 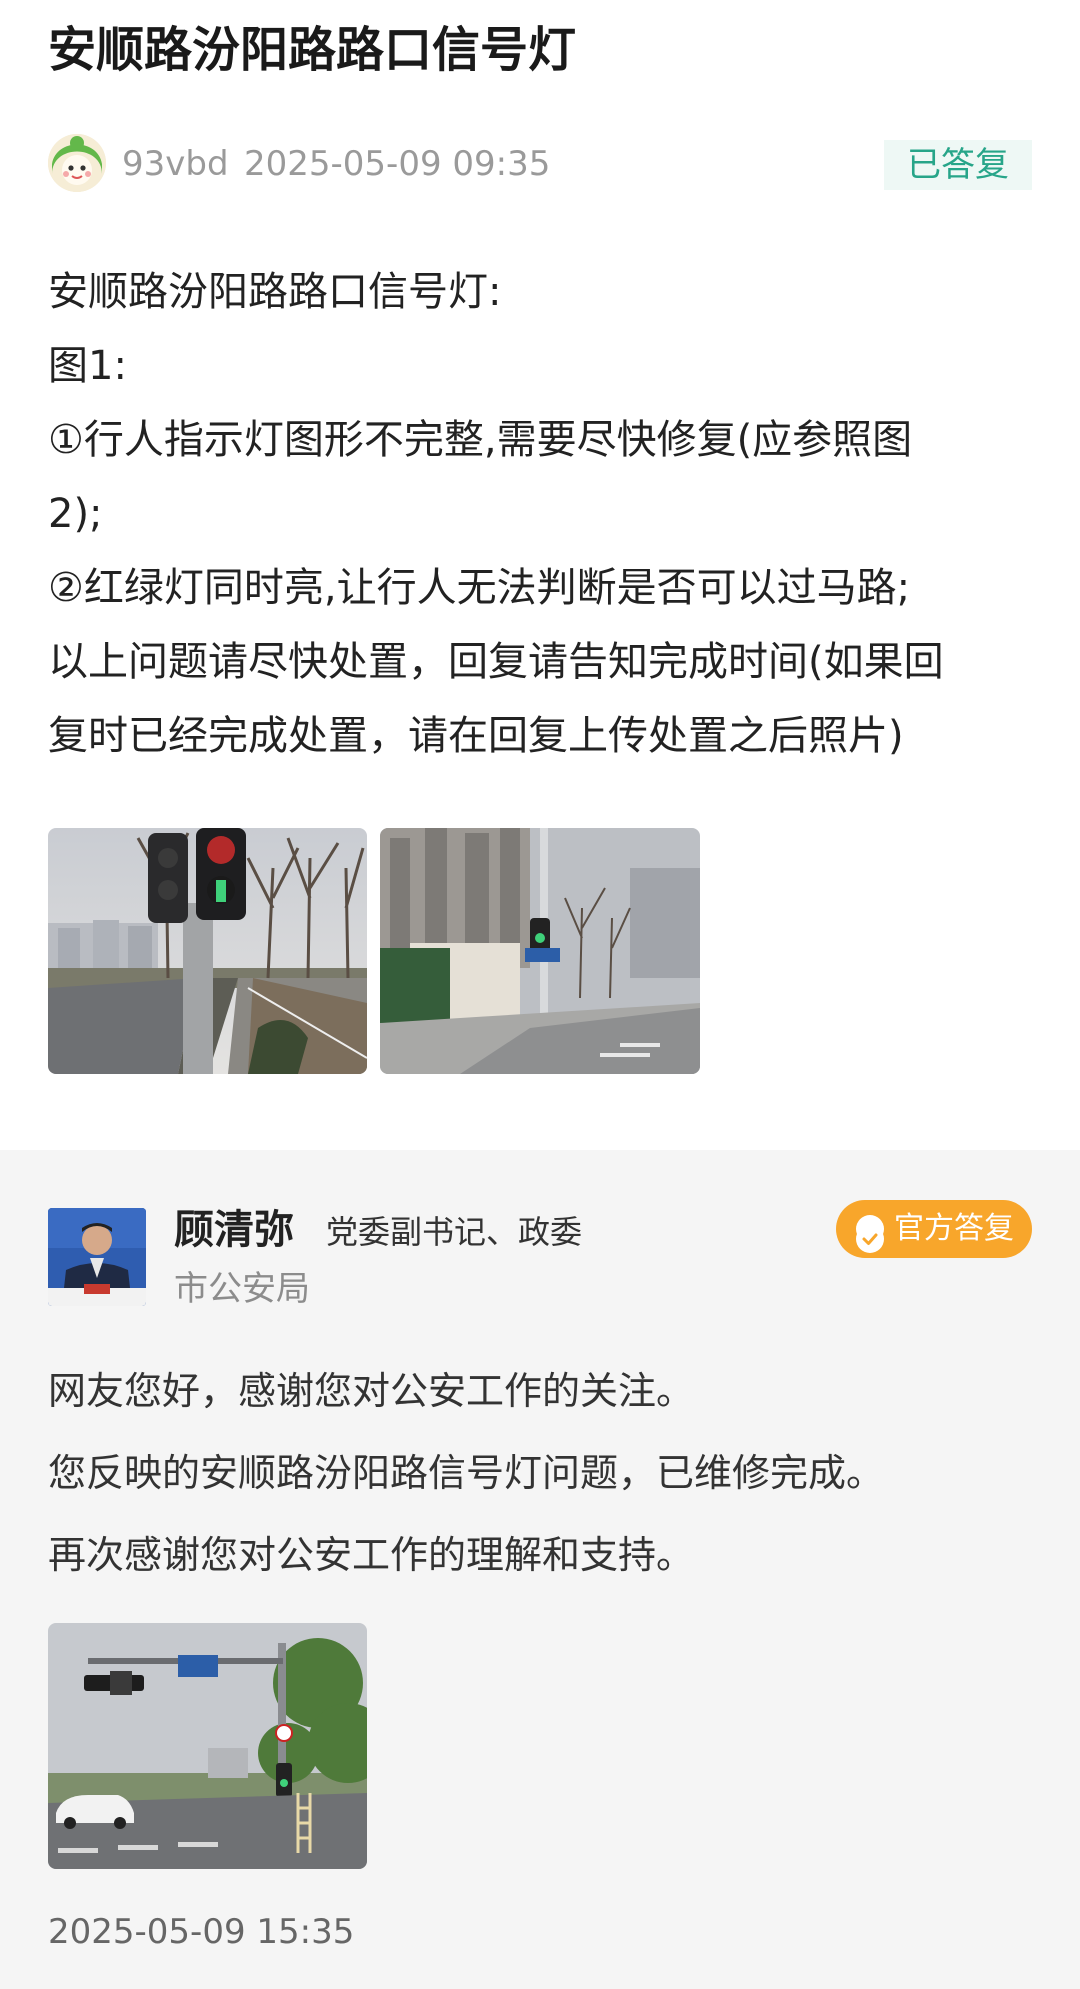 I want to click on body-line: 安顺路汾阳路路口信号灯:, so click(x=275, y=292).